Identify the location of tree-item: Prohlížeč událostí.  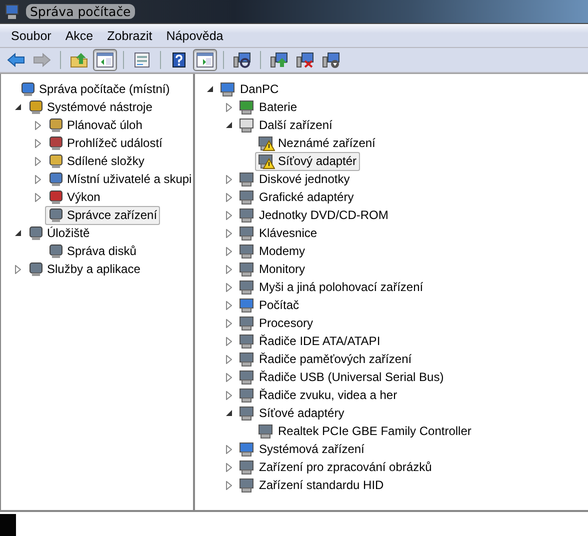
(105, 143).